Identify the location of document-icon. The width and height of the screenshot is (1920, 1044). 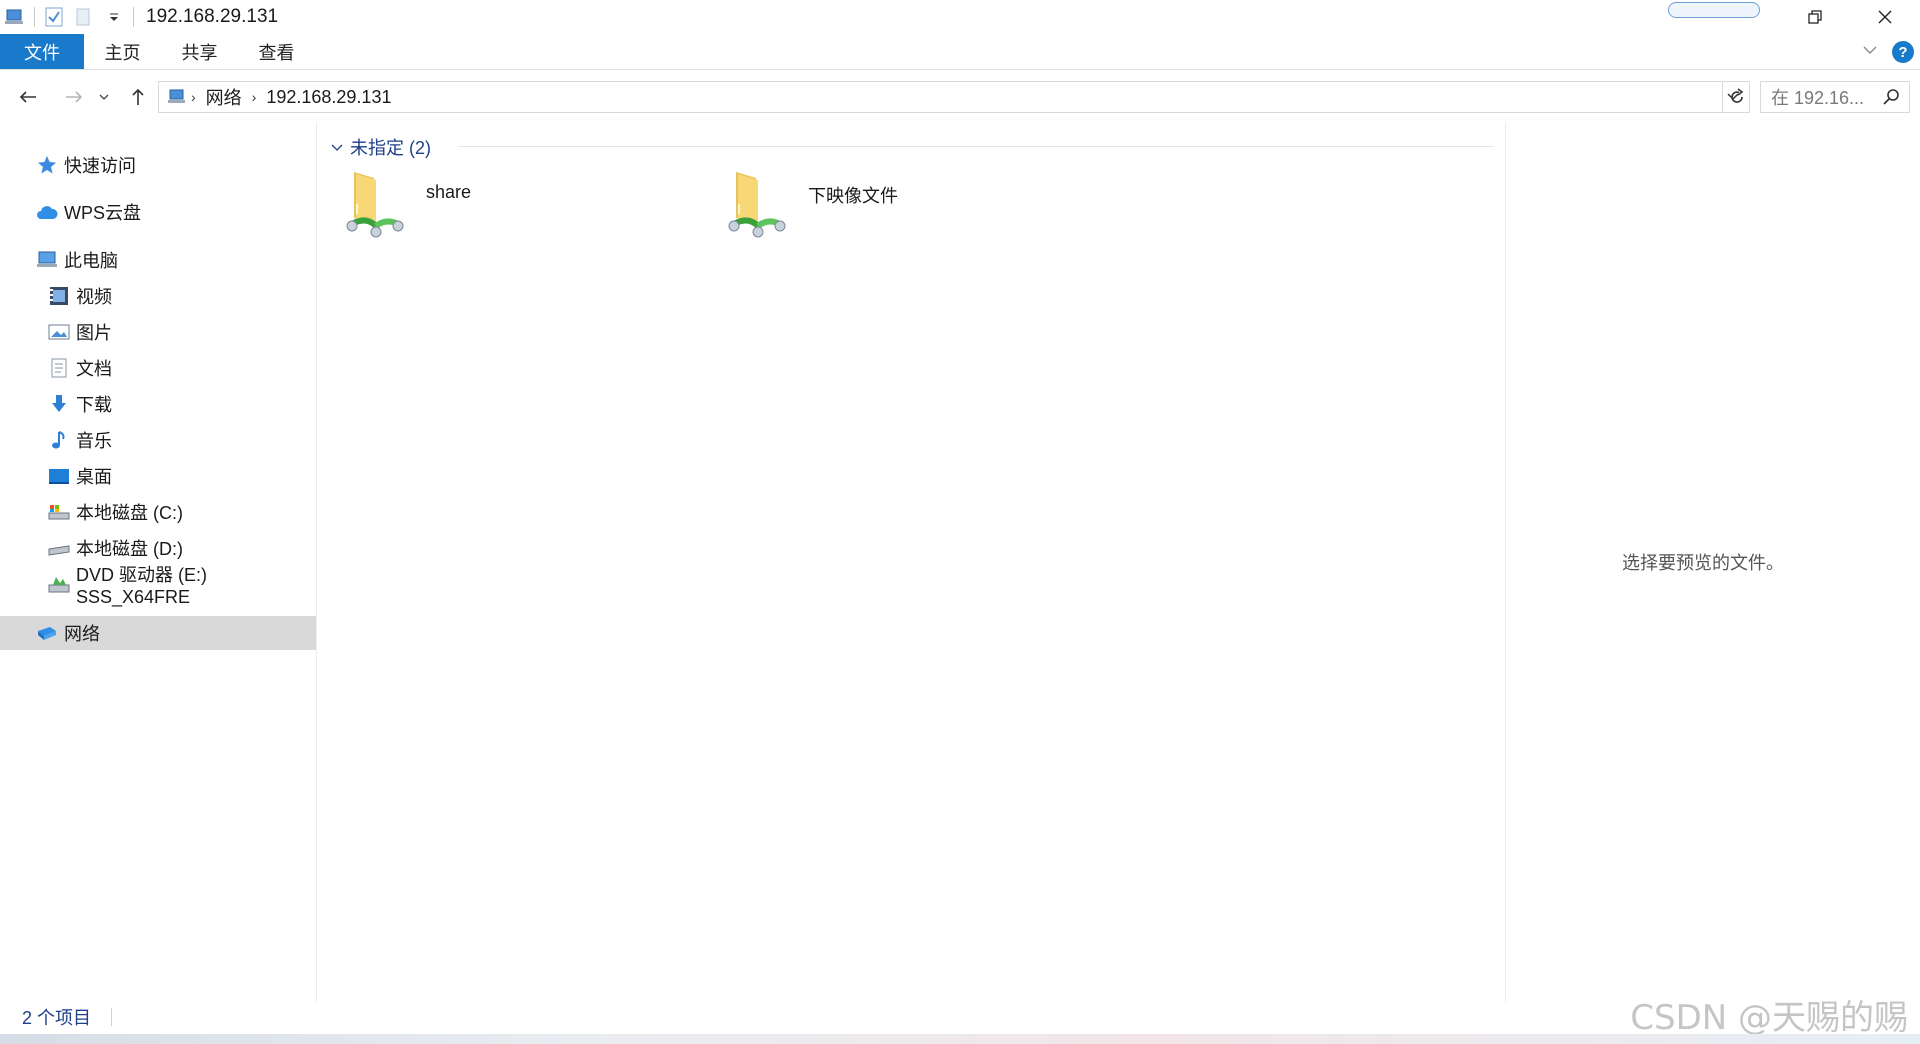
(59, 368).